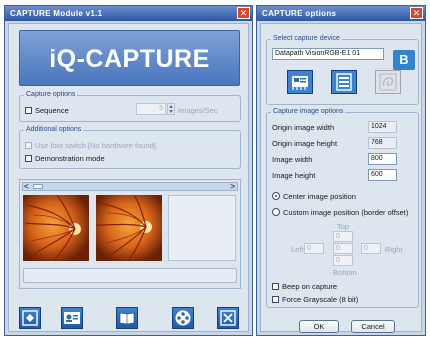  I want to click on foot-switch-checkbox, so click(28, 145).